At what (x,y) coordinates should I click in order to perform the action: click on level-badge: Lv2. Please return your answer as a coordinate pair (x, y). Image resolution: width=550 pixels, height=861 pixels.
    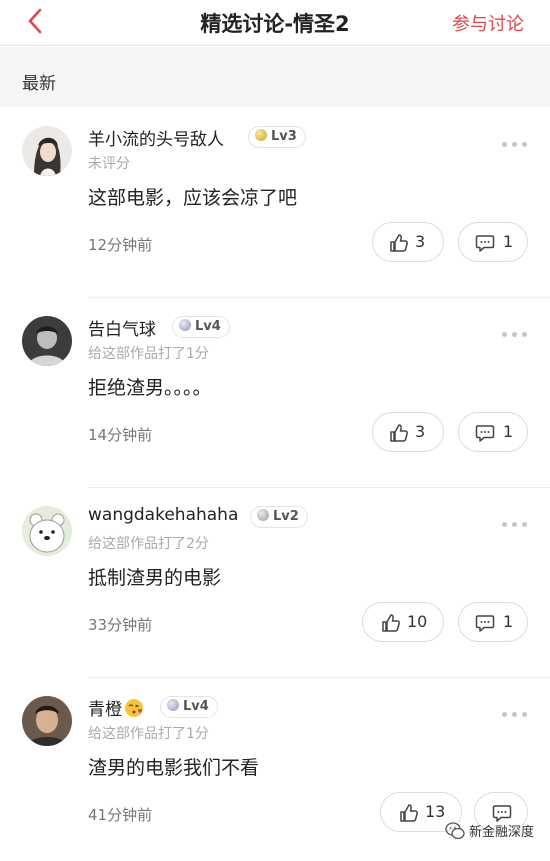
    Looking at the image, I should click on (279, 517).